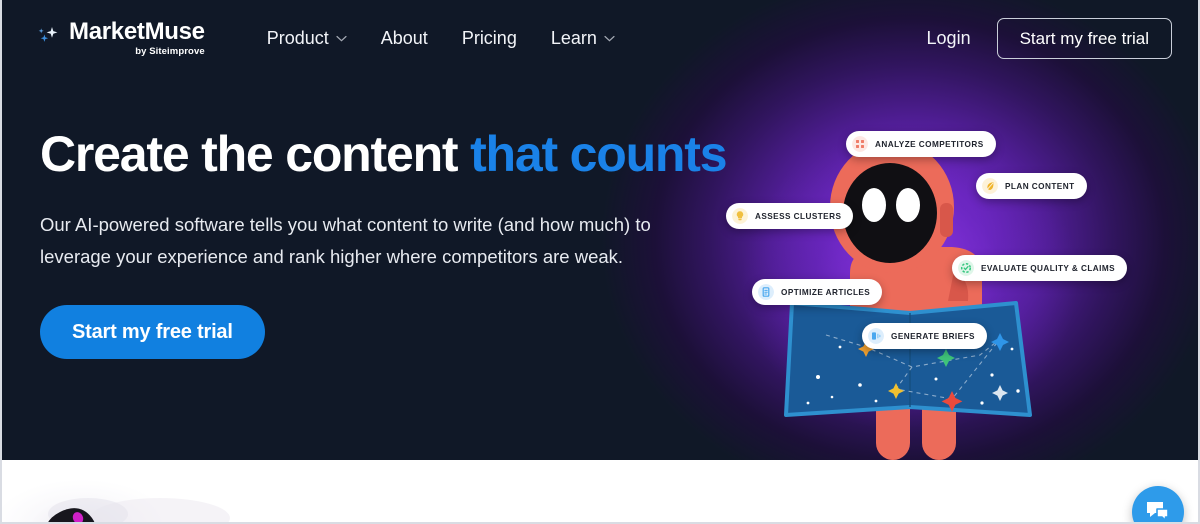  I want to click on badge-check-icon, so click(966, 268).